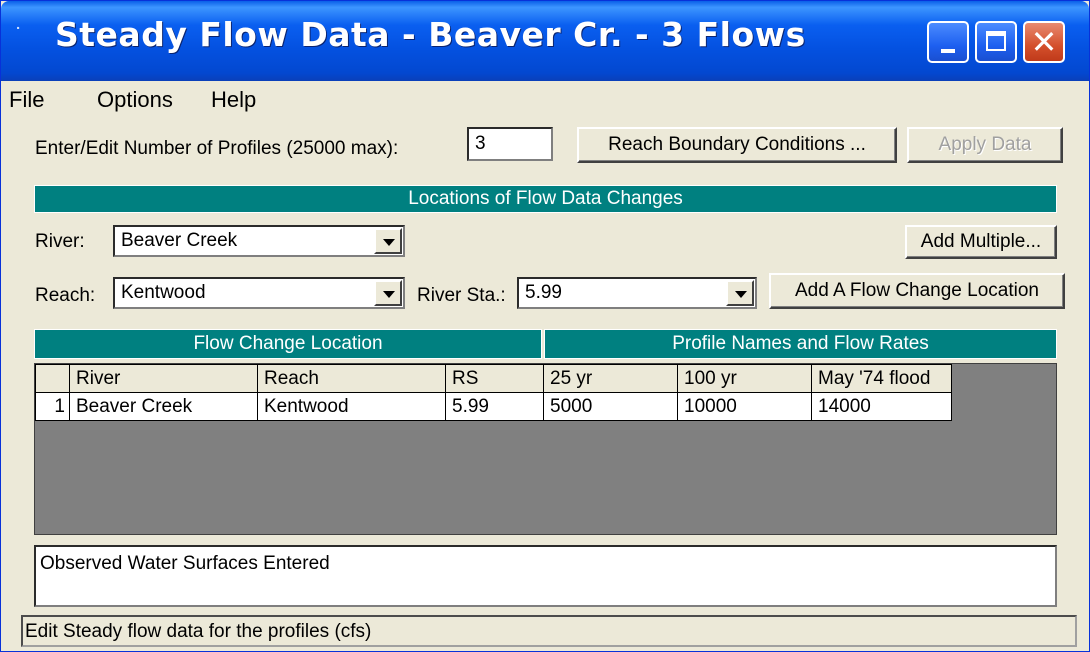  I want to click on row-number: 1, so click(52, 406).